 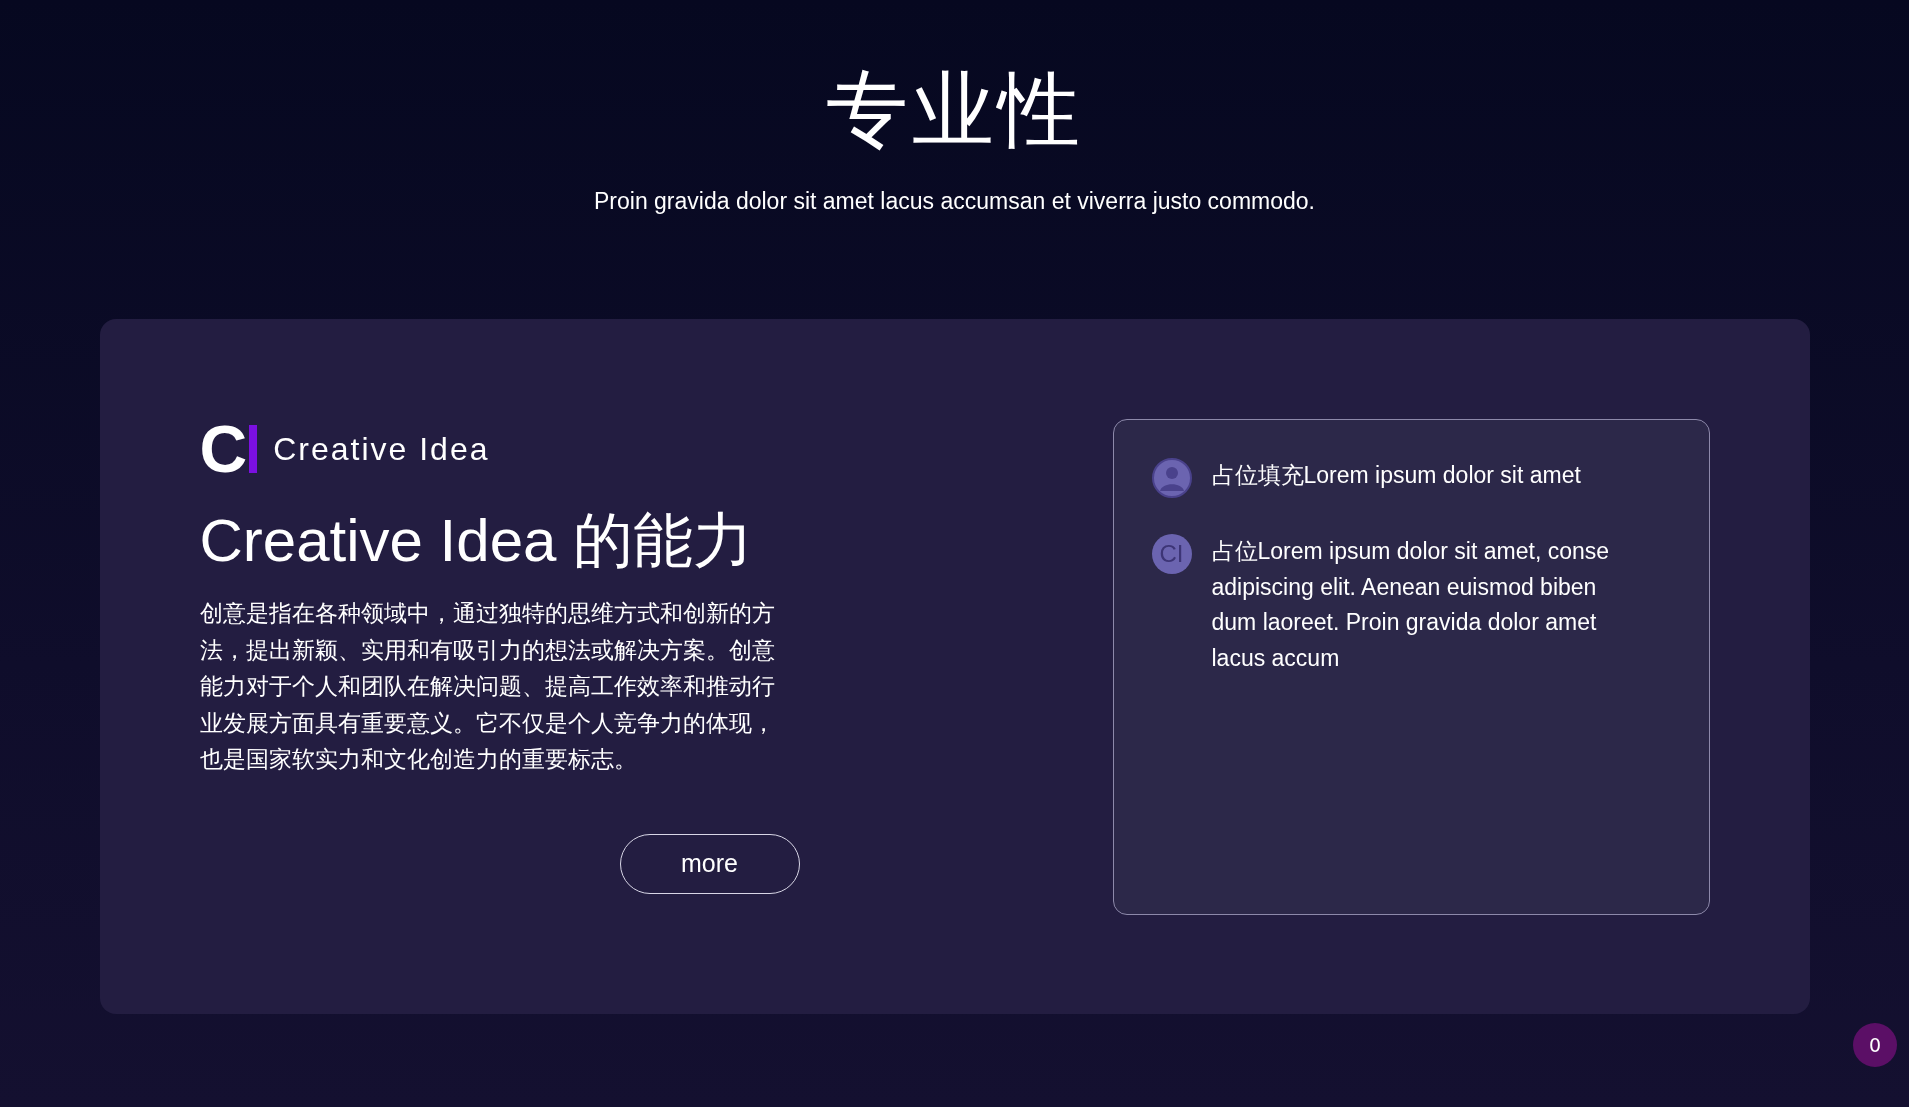 What do you see at coordinates (954, 201) in the screenshot?
I see `page-subtitle: Proin gravida dolor sit amet lacus accumsan et viverra justo commodo.` at bounding box center [954, 201].